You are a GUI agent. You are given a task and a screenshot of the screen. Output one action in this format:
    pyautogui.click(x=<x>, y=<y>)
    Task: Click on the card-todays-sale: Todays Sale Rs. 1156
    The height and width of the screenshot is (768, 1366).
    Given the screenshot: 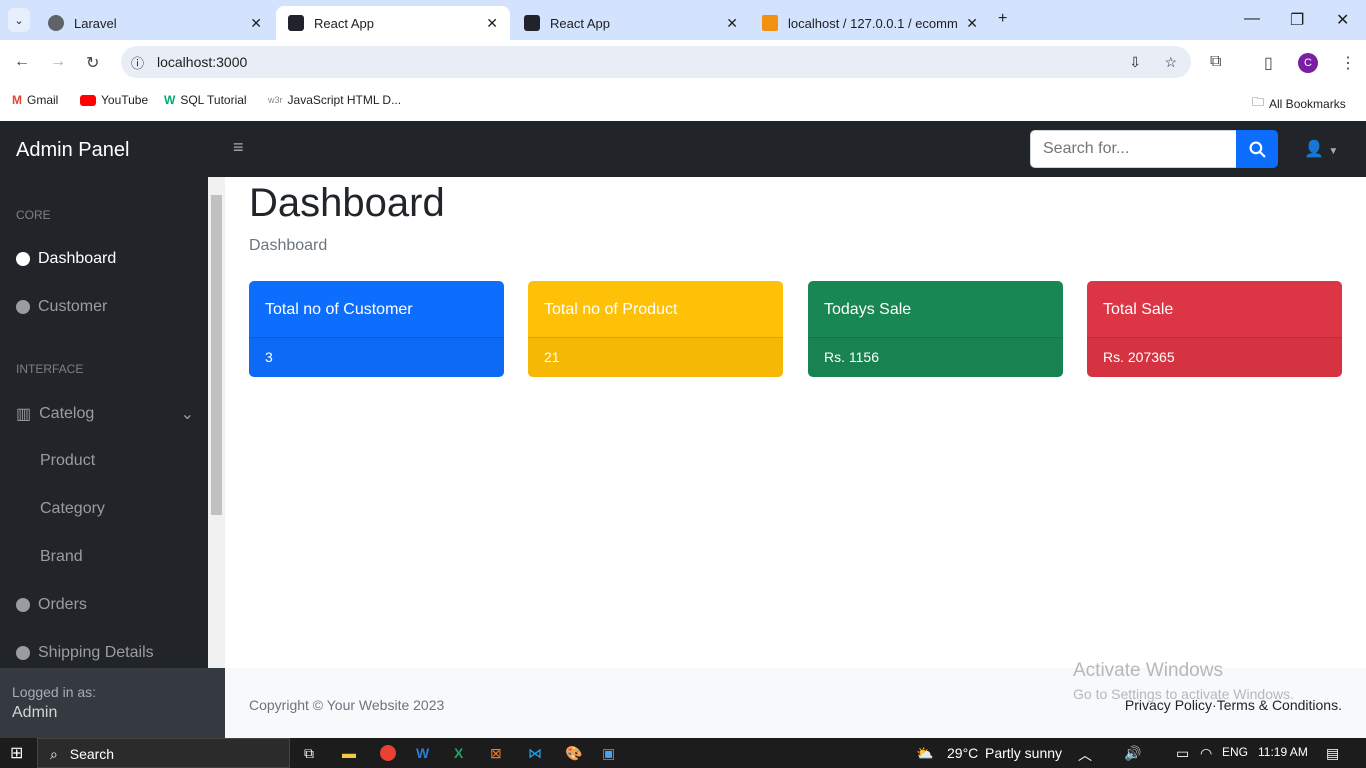 What is the action you would take?
    pyautogui.click(x=935, y=329)
    